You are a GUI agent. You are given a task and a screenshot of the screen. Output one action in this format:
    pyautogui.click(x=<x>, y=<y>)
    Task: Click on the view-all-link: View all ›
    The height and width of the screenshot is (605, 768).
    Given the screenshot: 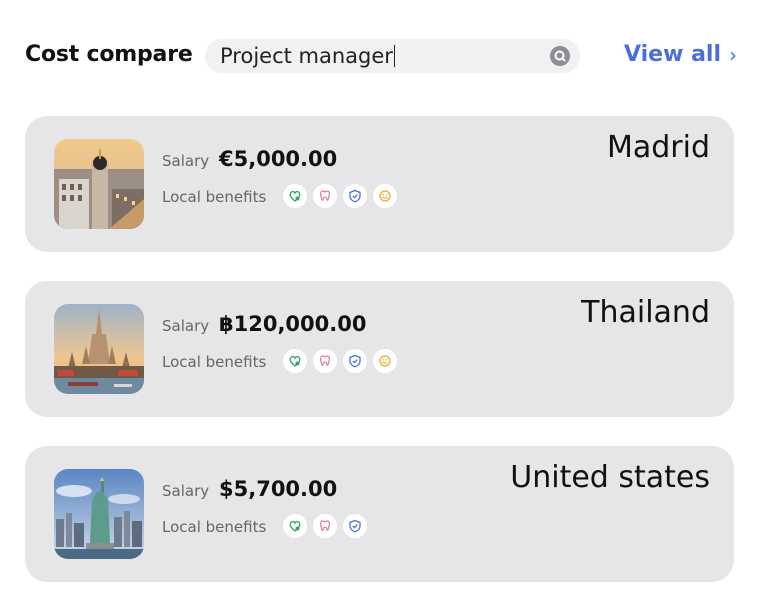 What is the action you would take?
    pyautogui.click(x=680, y=54)
    